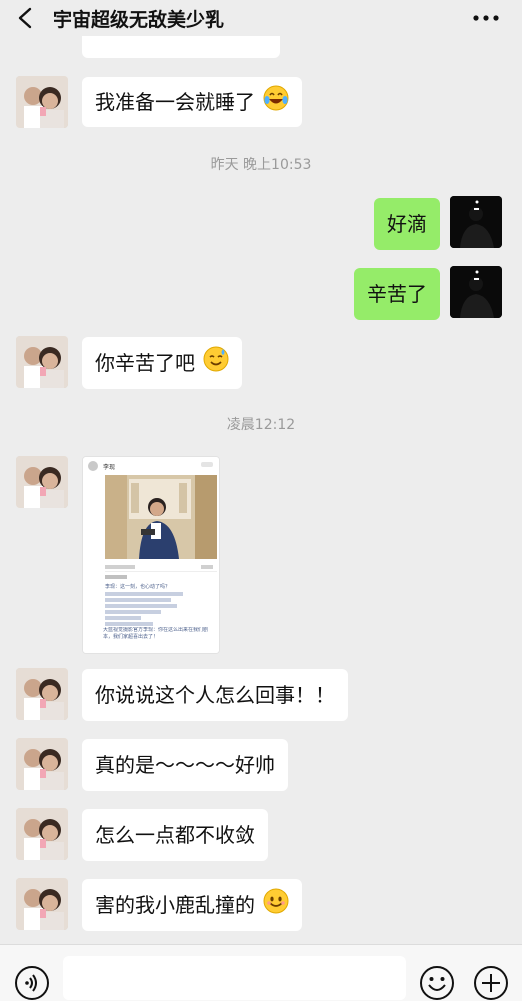 The height and width of the screenshot is (1001, 522). I want to click on message-input, so click(234, 978).